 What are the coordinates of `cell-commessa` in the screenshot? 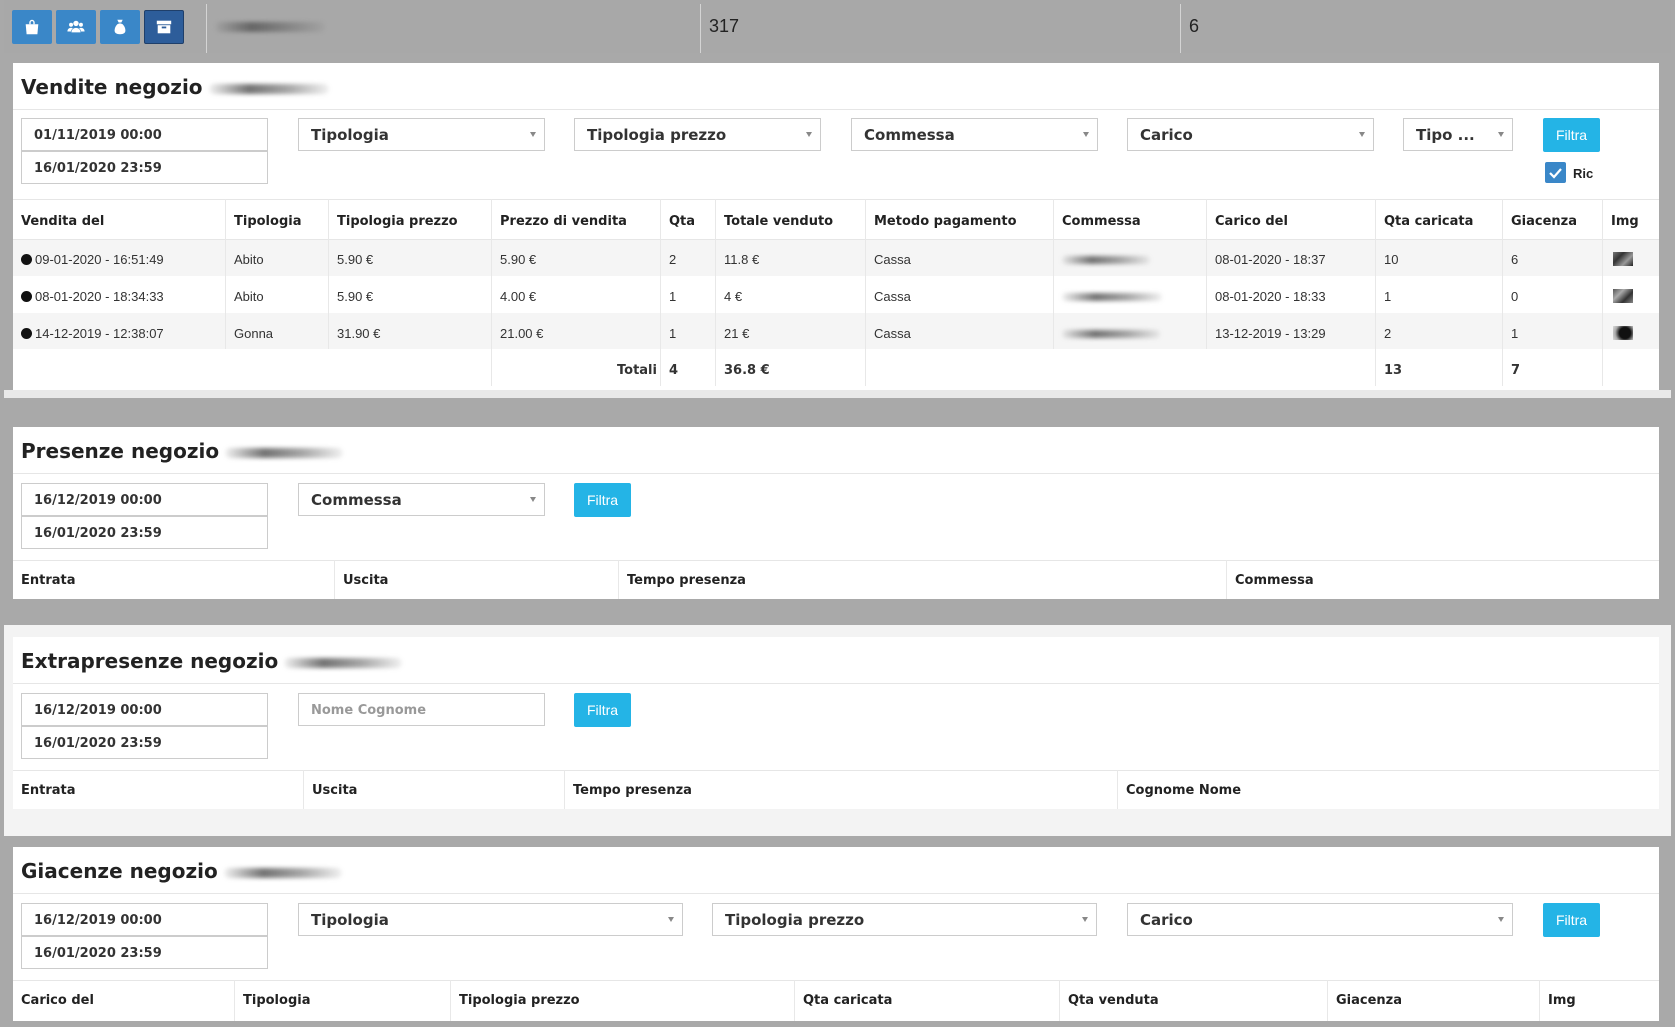 It's located at (1106, 259).